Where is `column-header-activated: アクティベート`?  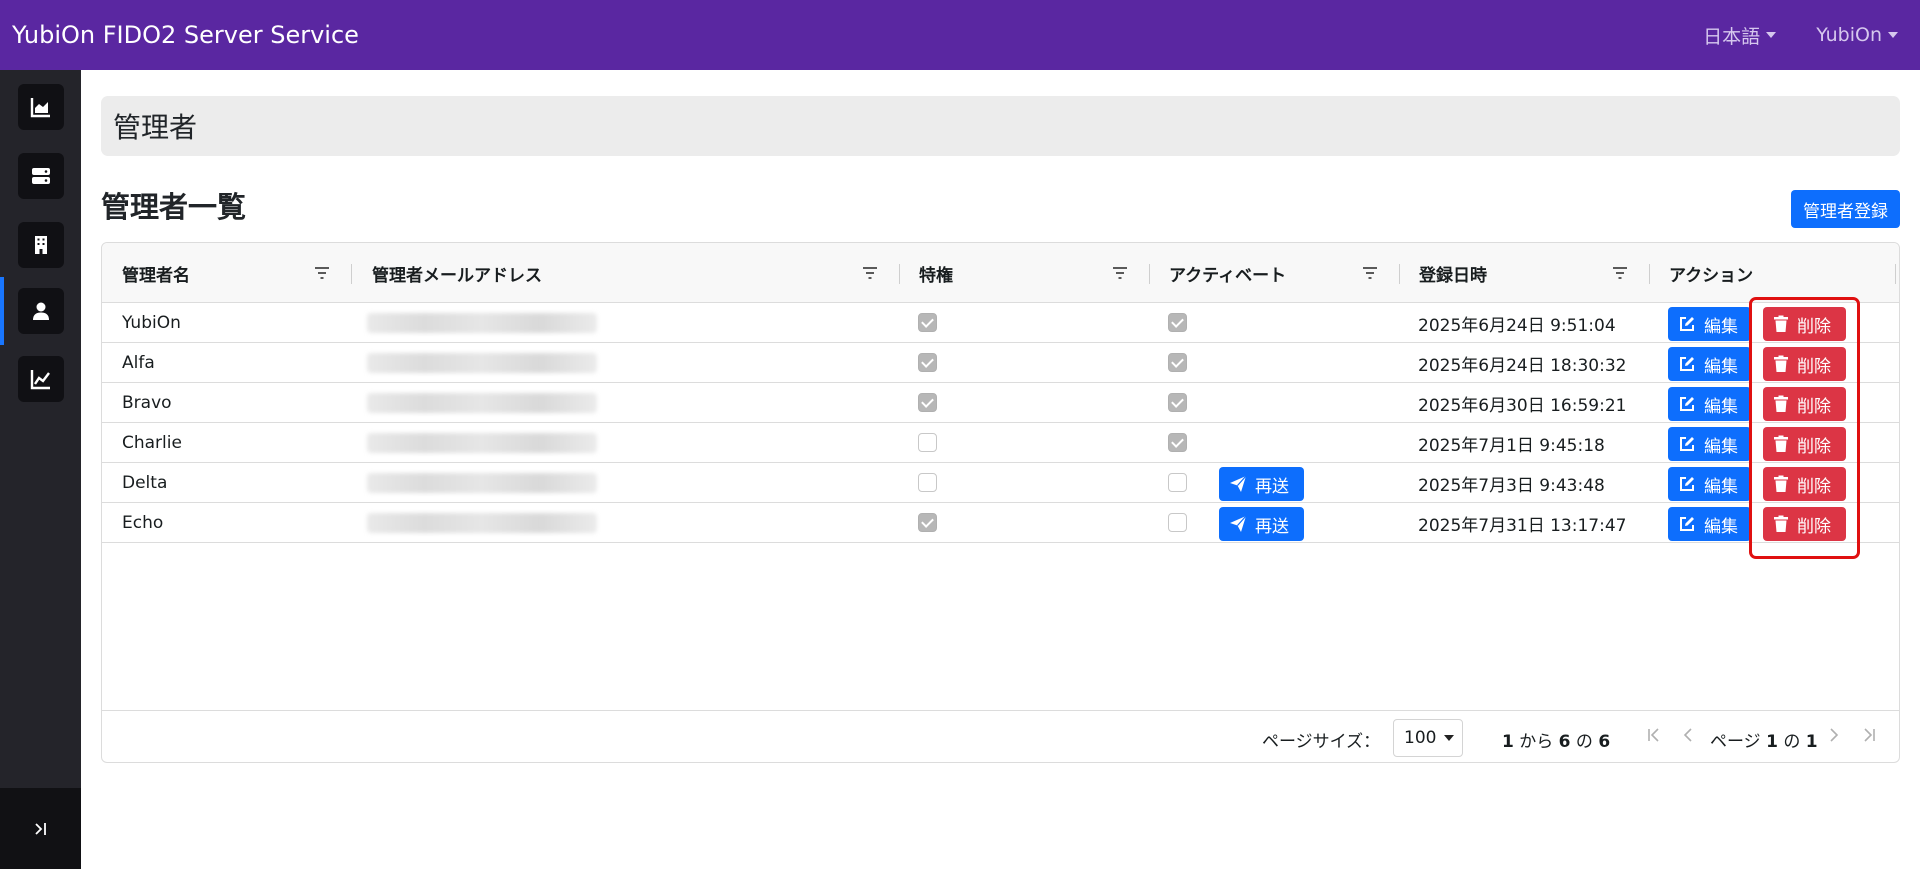 column-header-activated: アクティベート is located at coordinates (1217, 273).